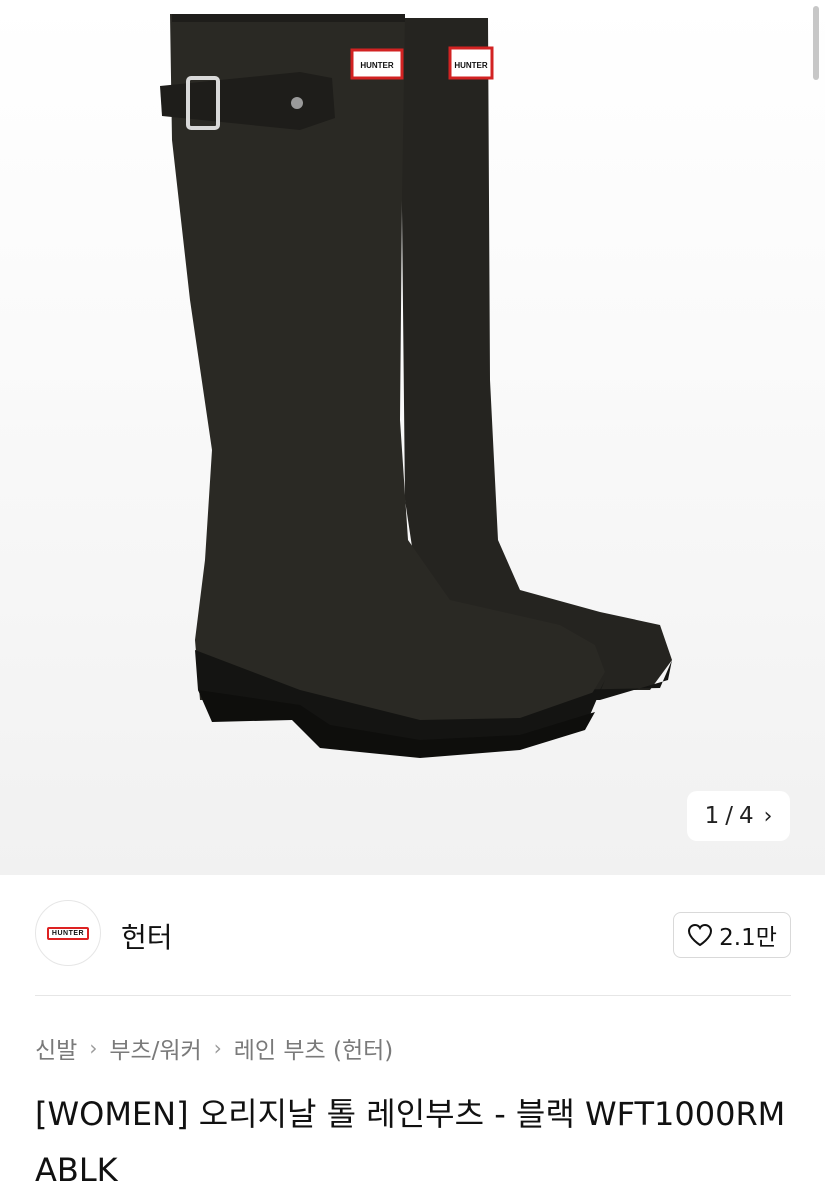  I want to click on image-counter-current: 1, so click(712, 816).